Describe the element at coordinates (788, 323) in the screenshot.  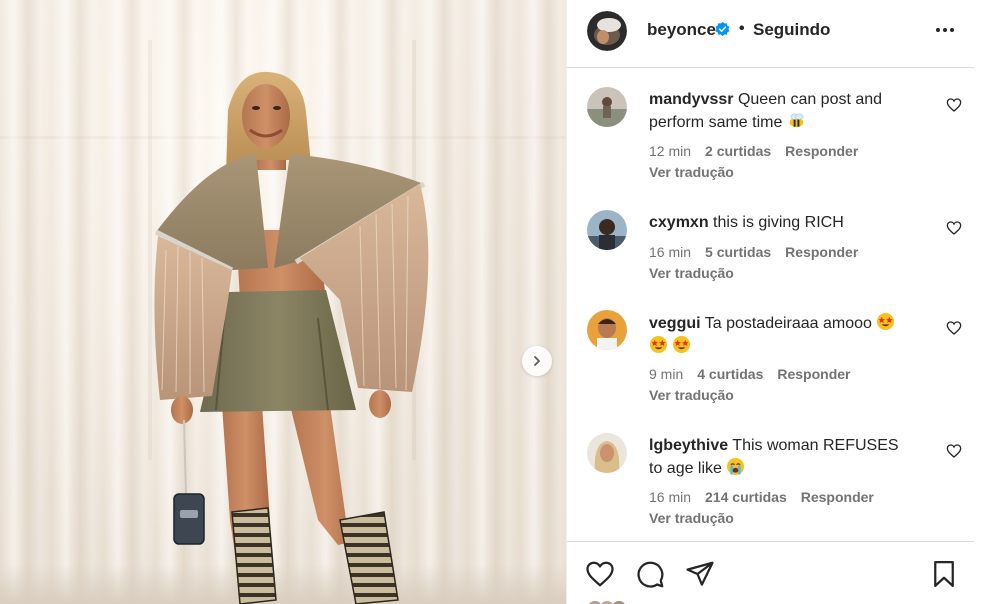
I see `comment-body: Ta postadeiraaa amooo` at that location.